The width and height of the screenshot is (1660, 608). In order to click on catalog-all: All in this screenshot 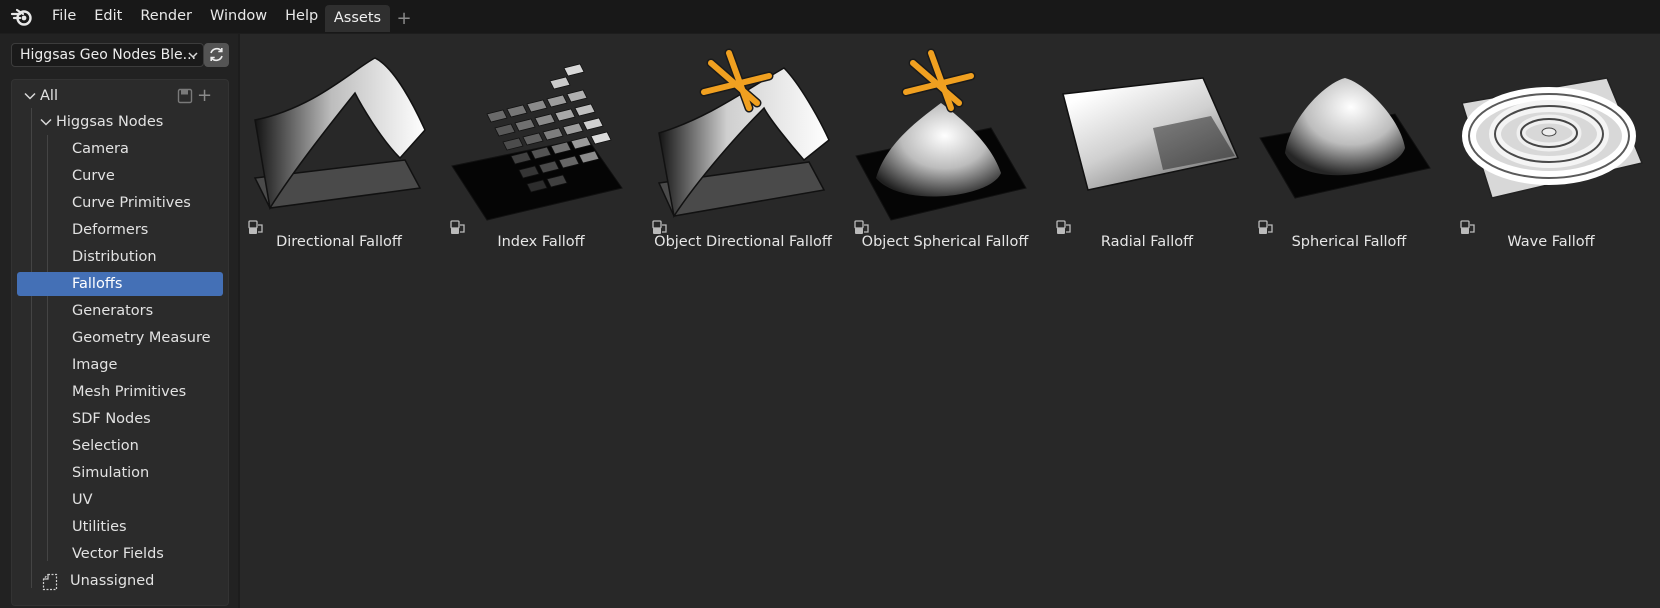, I will do `click(49, 96)`.